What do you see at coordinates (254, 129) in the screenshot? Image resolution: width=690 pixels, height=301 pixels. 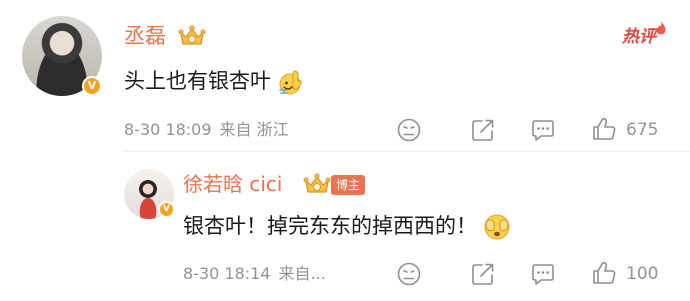 I see `comment-source: 来自 浙江` at bounding box center [254, 129].